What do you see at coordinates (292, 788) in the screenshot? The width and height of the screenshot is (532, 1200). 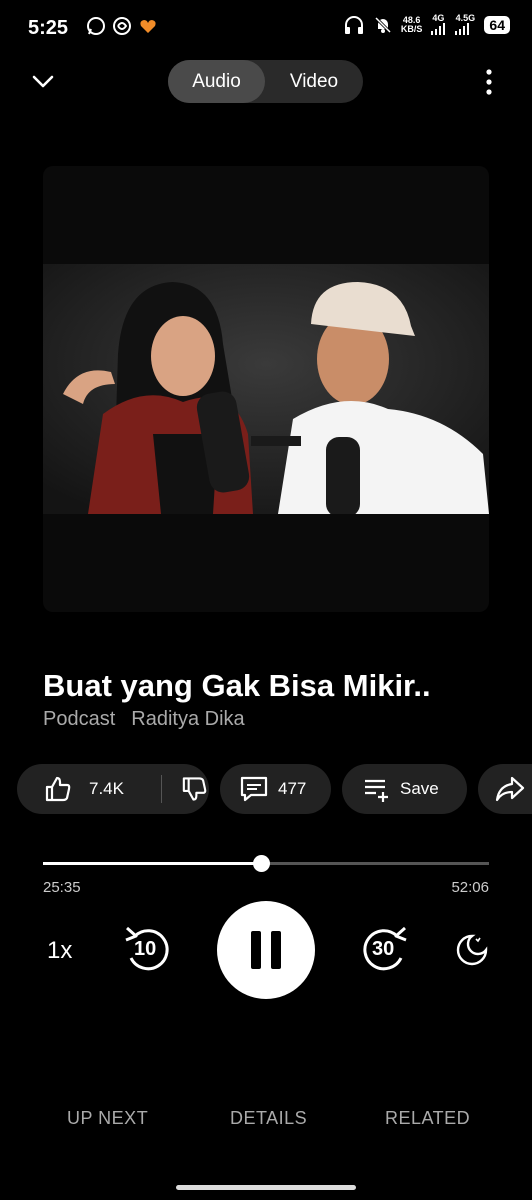 I see `comment-count: 477` at bounding box center [292, 788].